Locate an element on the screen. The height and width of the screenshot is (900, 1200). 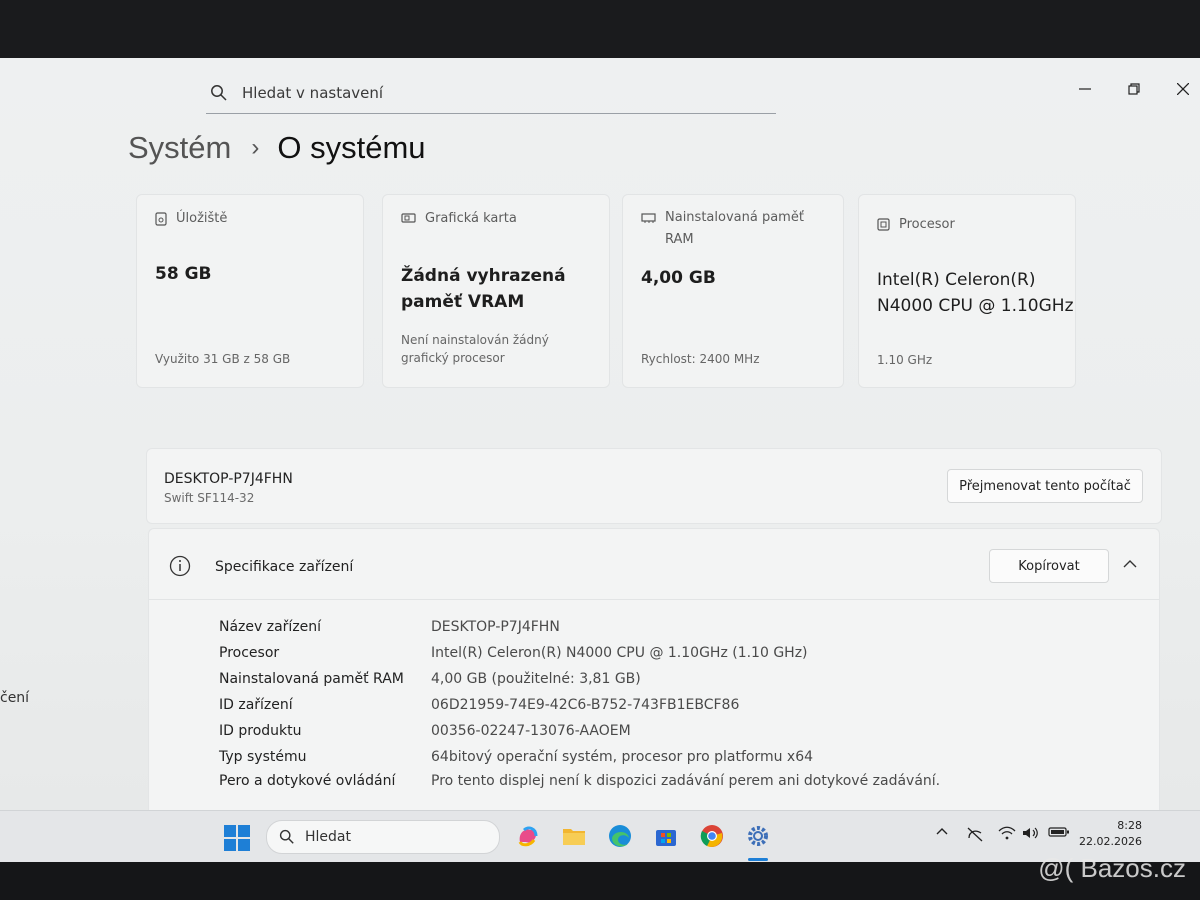
battery-icon is located at coordinates (1059, 832).